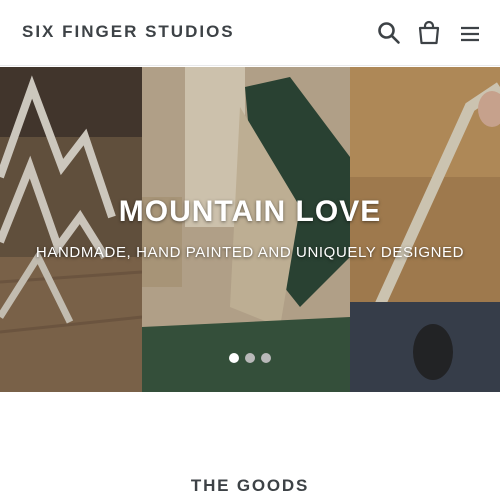 The width and height of the screenshot is (500, 500). Describe the element at coordinates (470, 33) in the screenshot. I see `menu-icon` at that location.